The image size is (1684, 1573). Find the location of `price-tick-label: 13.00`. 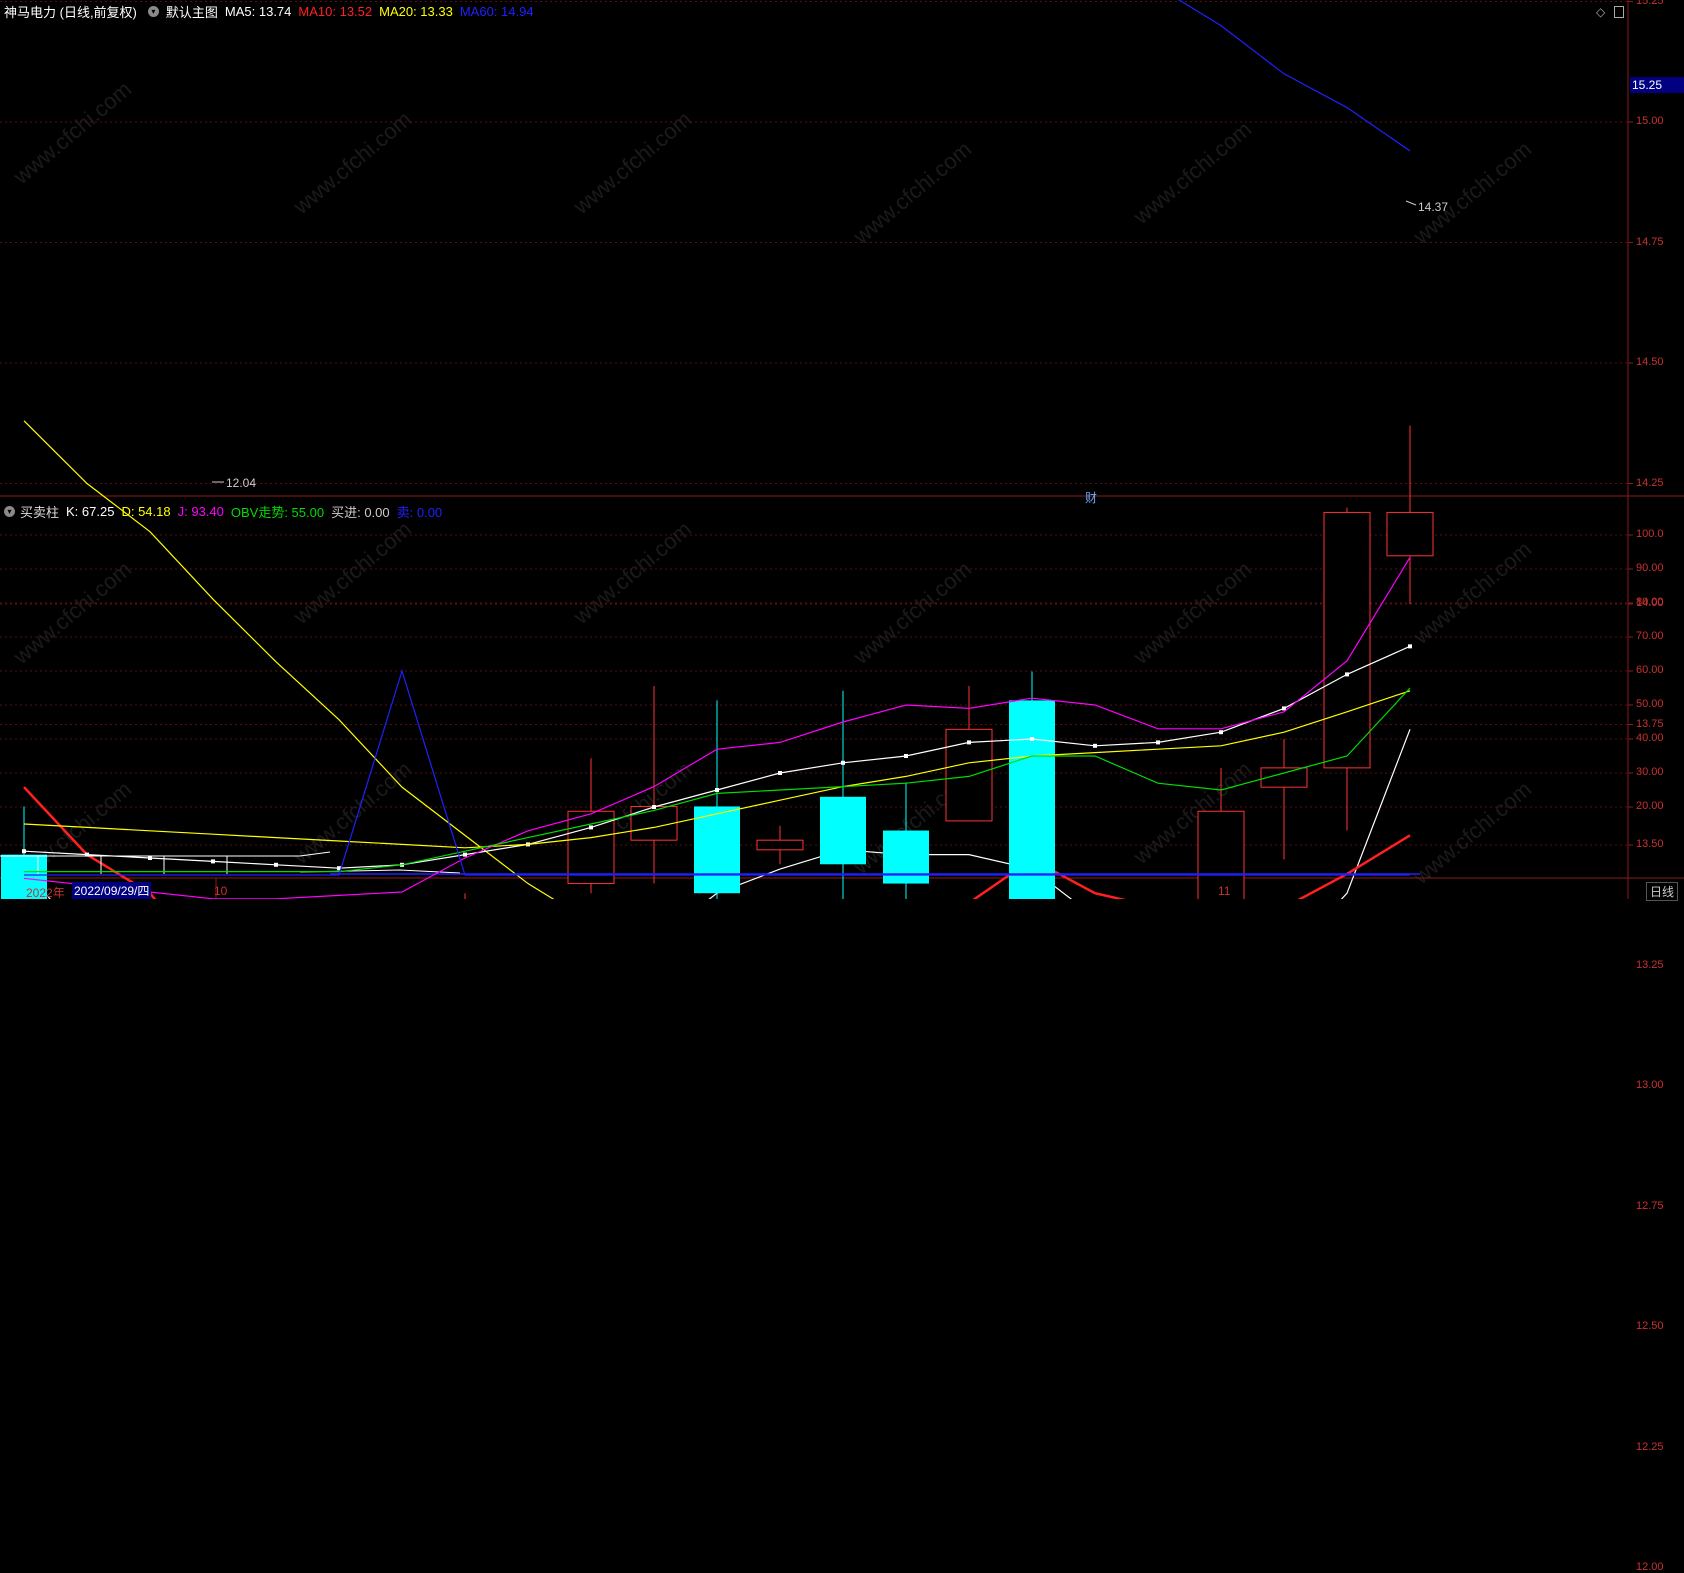

price-tick-label: 13.00 is located at coordinates (1650, 1085).